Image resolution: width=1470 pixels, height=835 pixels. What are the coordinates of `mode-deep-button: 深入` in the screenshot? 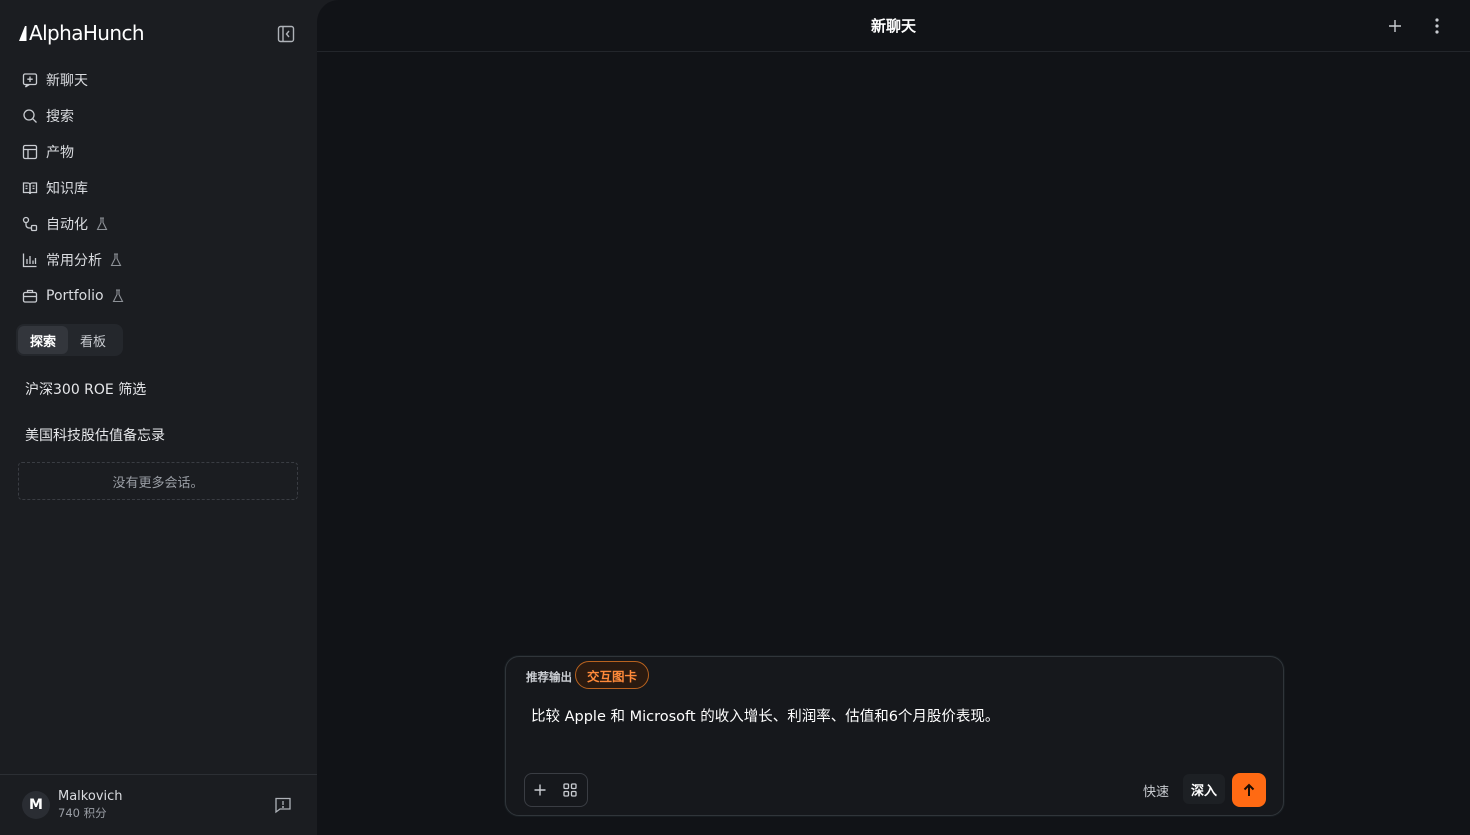 It's located at (1204, 789).